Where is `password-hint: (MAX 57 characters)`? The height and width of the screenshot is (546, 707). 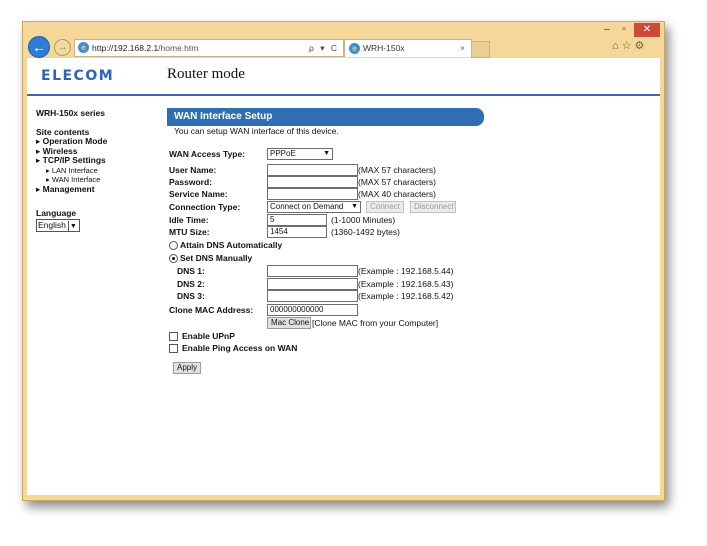 password-hint: (MAX 57 characters) is located at coordinates (397, 182).